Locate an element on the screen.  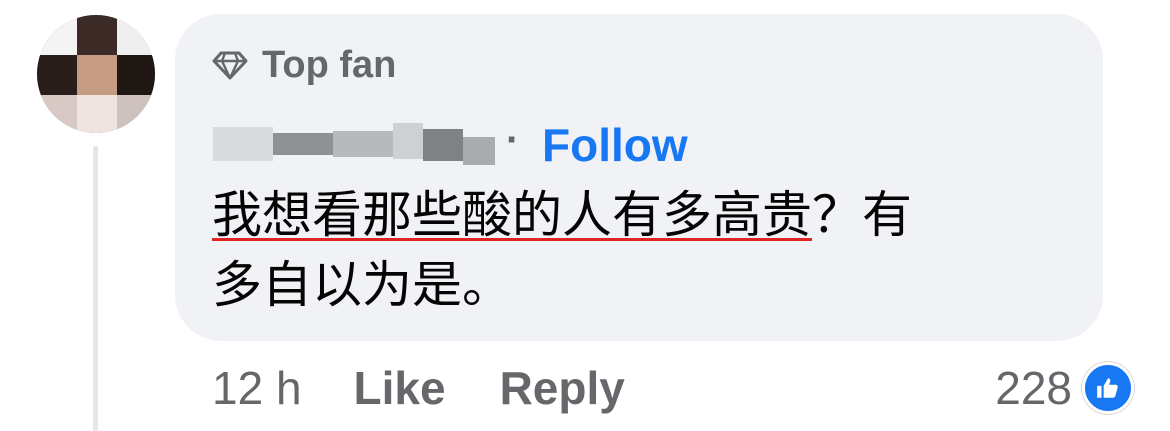
top-fan-badge: Top fan is located at coordinates (304, 65).